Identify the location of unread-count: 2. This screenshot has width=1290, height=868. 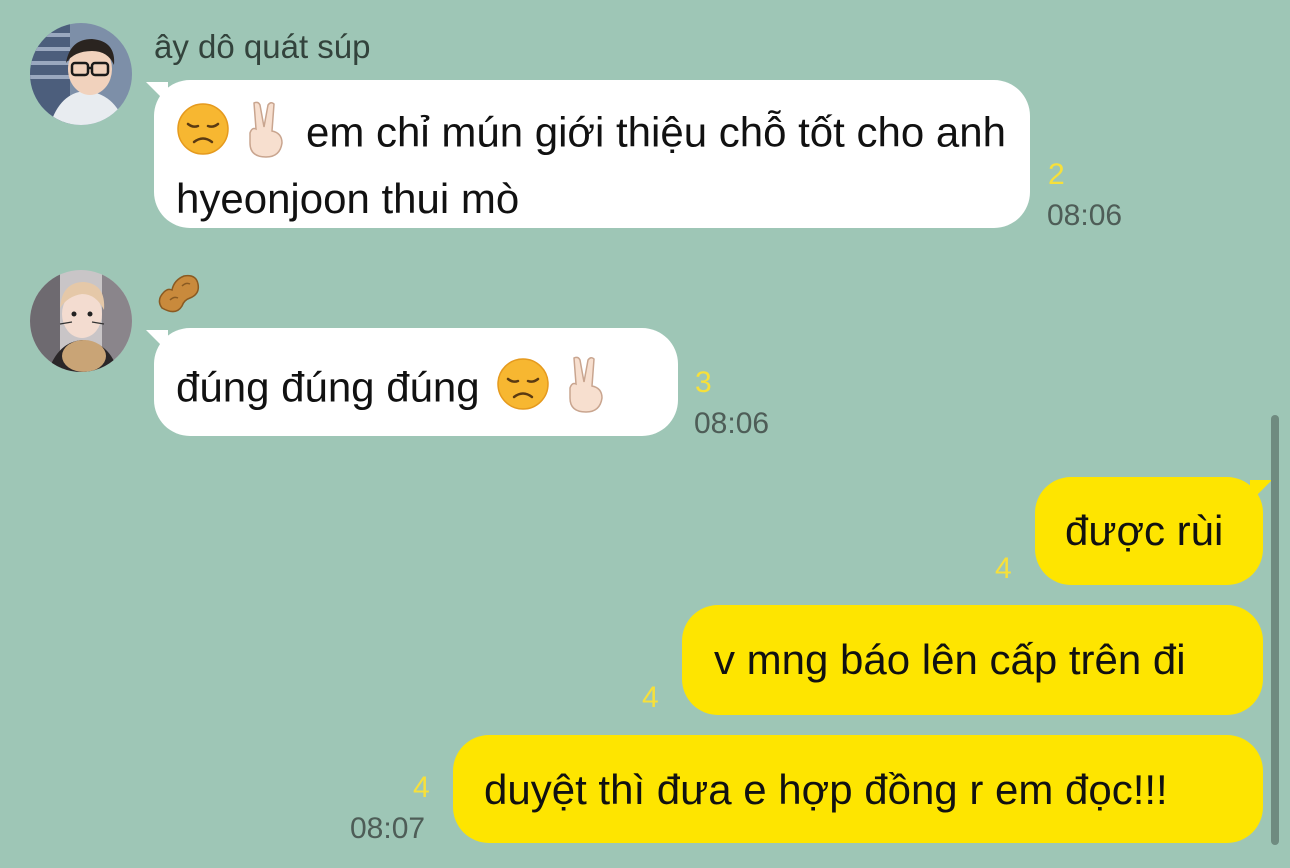
(1056, 174).